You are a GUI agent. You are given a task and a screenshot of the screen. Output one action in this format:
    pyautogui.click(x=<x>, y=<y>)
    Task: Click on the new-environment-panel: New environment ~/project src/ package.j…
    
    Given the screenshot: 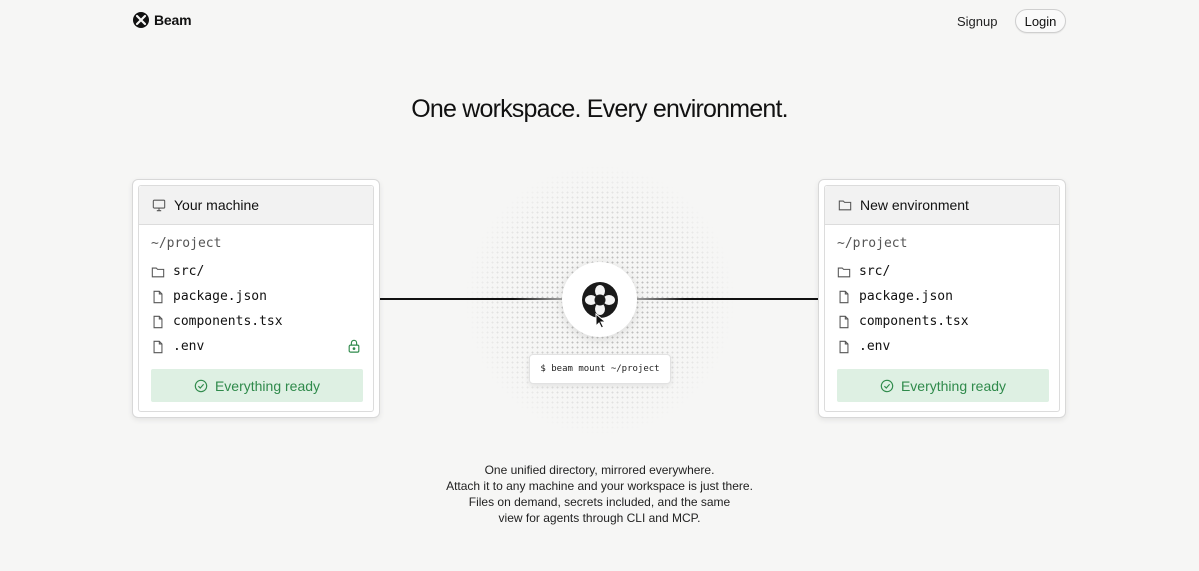 What is the action you would take?
    pyautogui.click(x=942, y=298)
    